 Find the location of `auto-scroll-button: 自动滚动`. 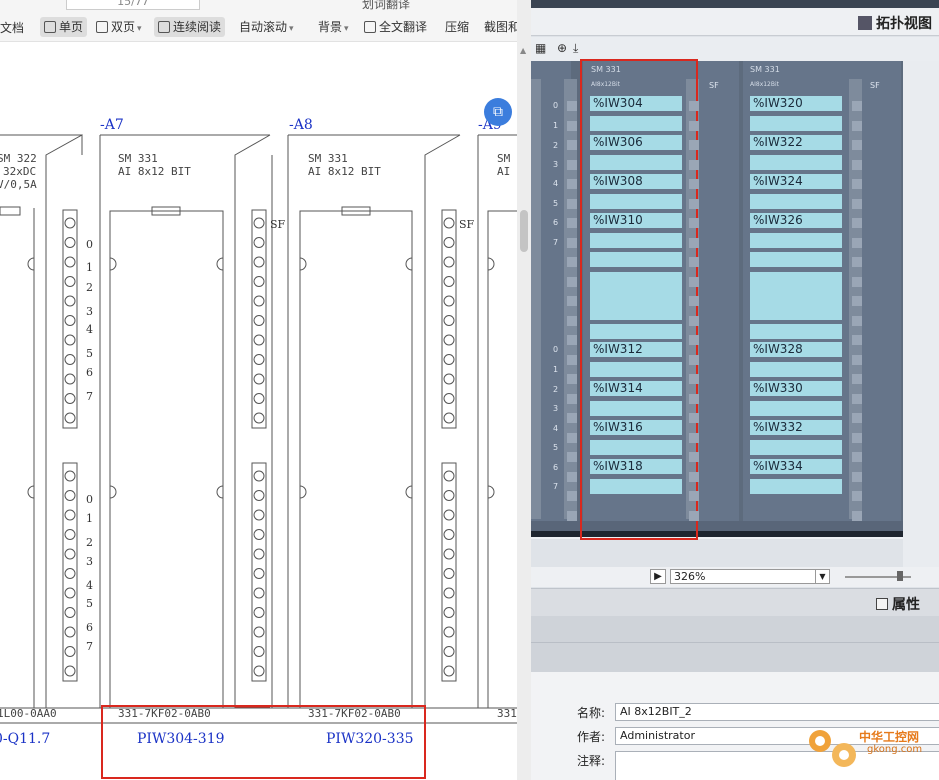

auto-scroll-button: 自动滚动 is located at coordinates (266, 28).